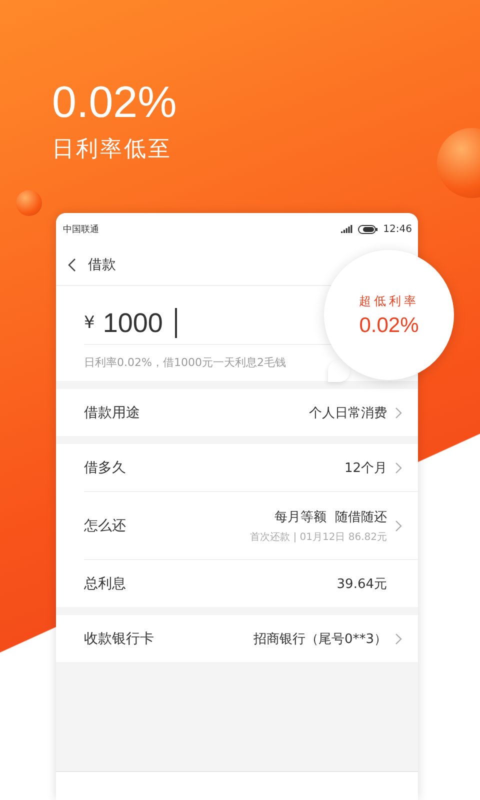  Describe the element at coordinates (389, 301) in the screenshot. I see `bubble-label: 超低利率` at that location.